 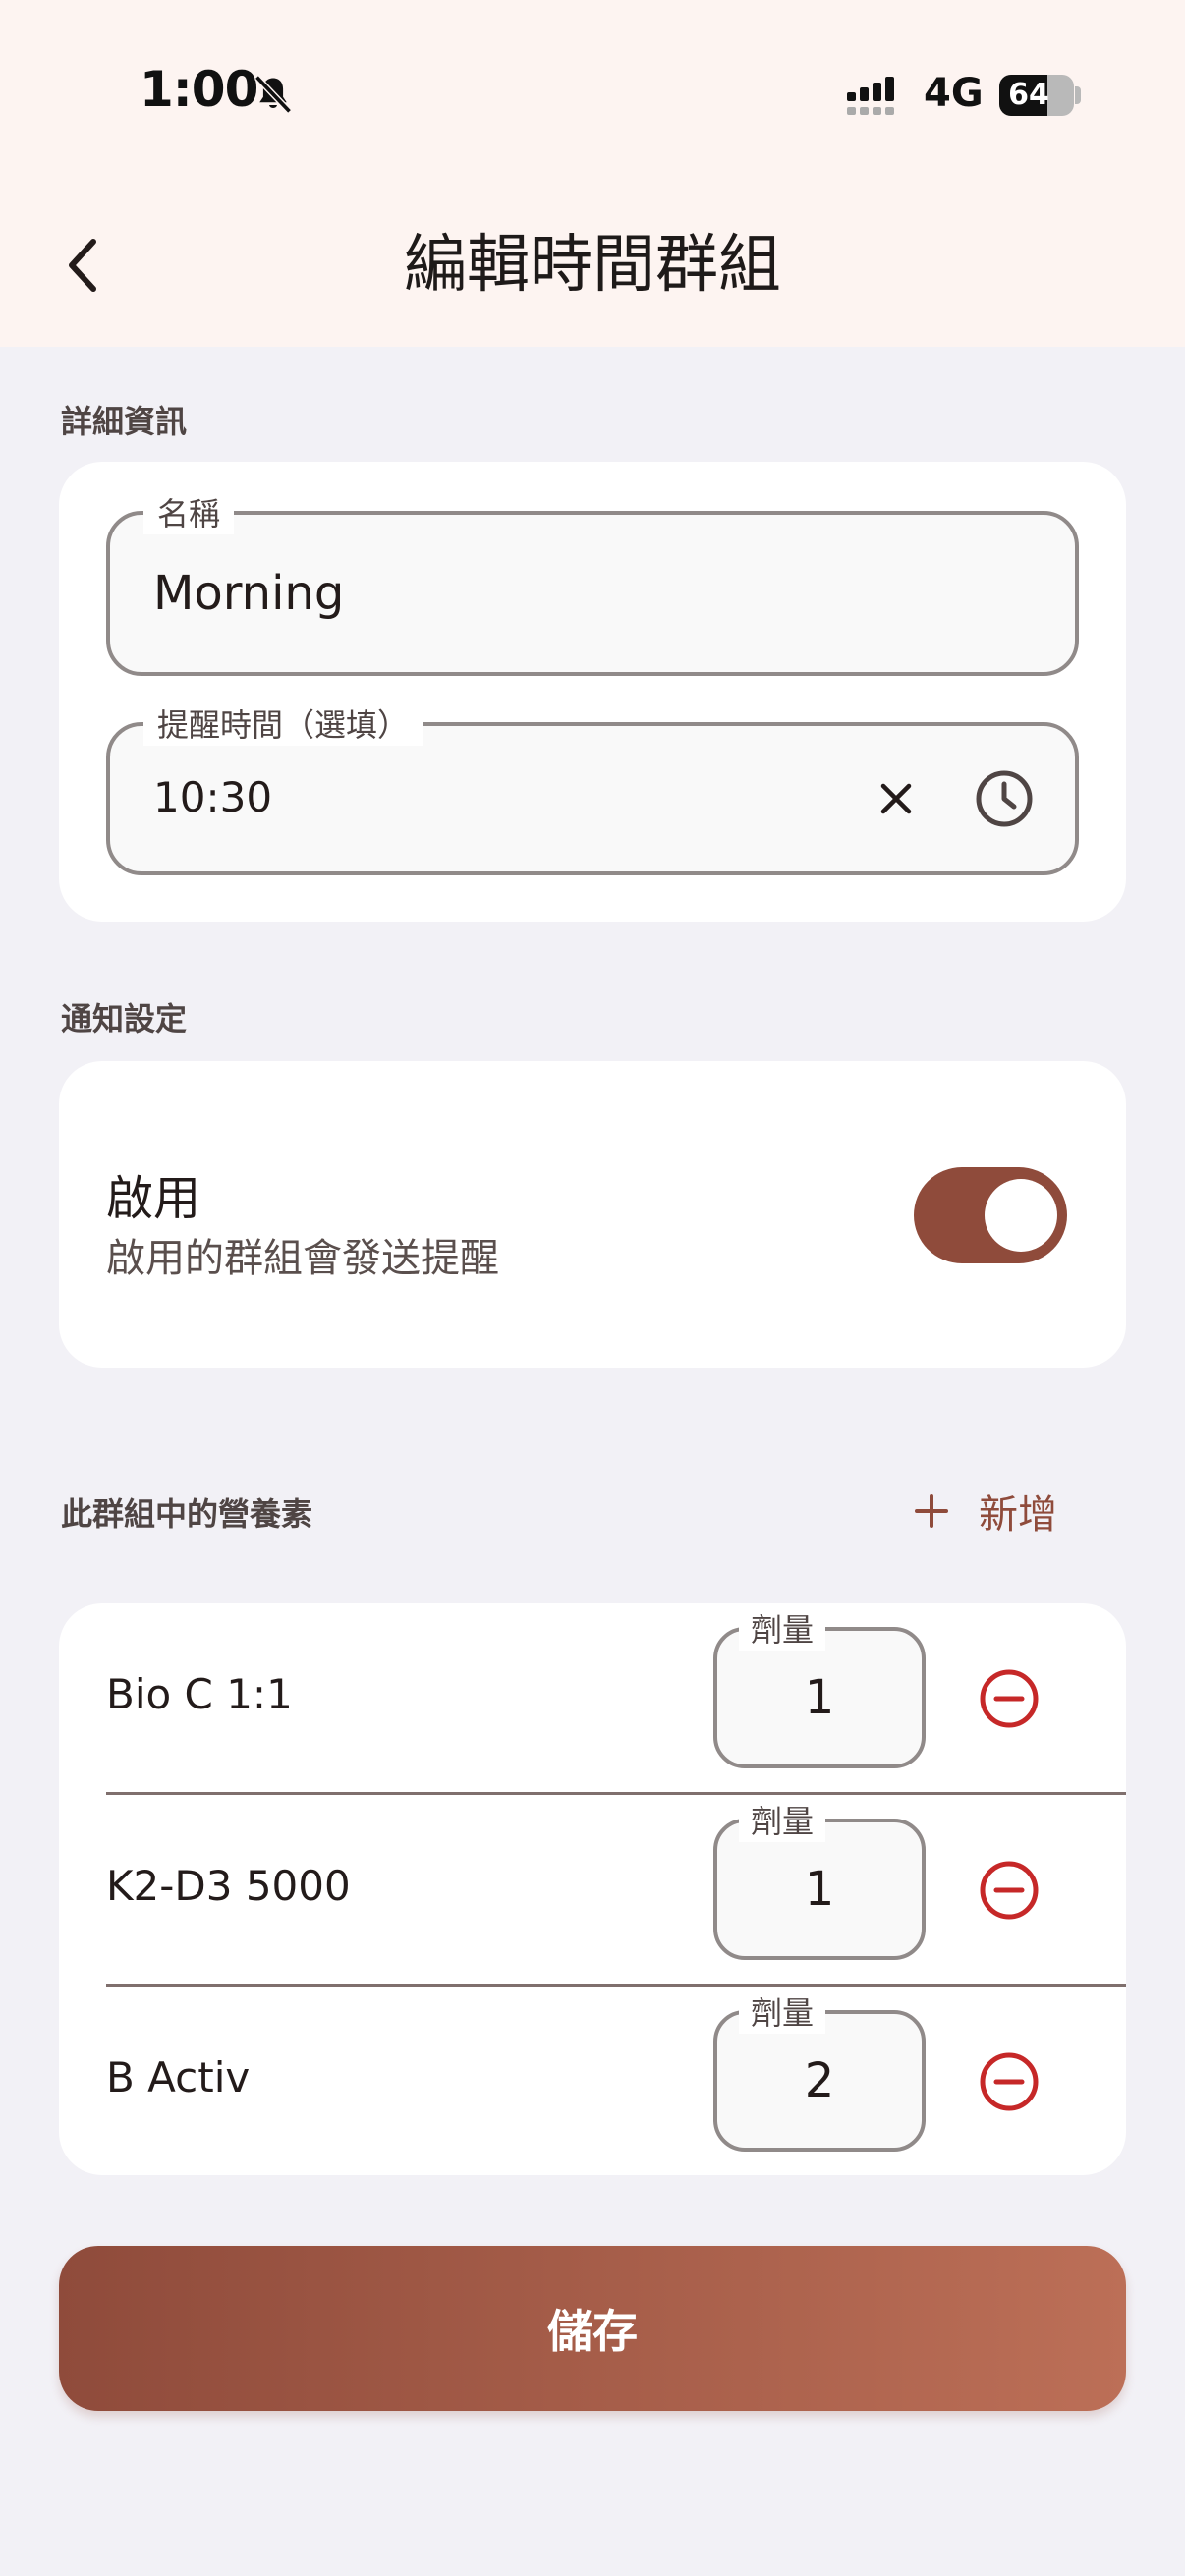 I want to click on save-label: 儲存, so click(x=592, y=2331).